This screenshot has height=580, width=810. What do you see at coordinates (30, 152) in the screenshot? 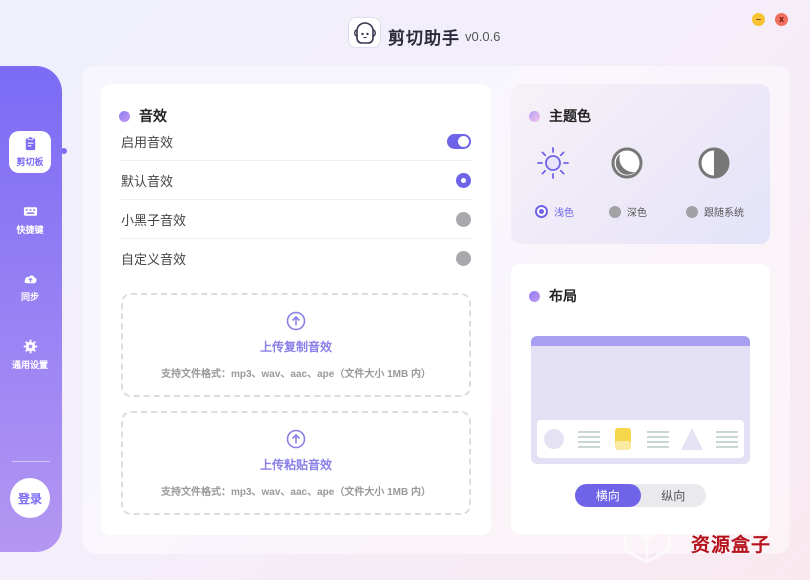
I see `sidebar-item-clipboard: 剪切板` at bounding box center [30, 152].